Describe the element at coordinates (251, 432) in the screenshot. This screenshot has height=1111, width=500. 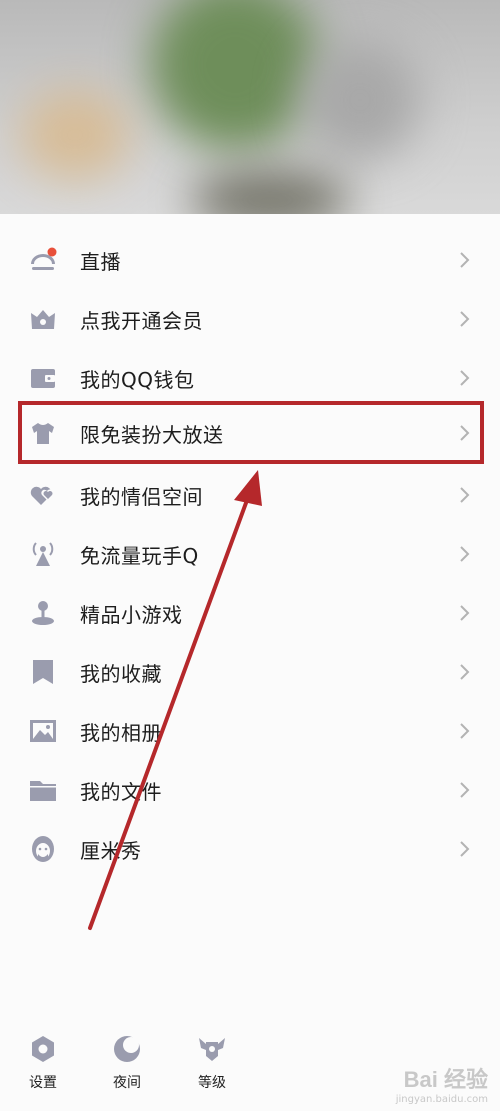
I see `highlight-annotation-box` at that location.